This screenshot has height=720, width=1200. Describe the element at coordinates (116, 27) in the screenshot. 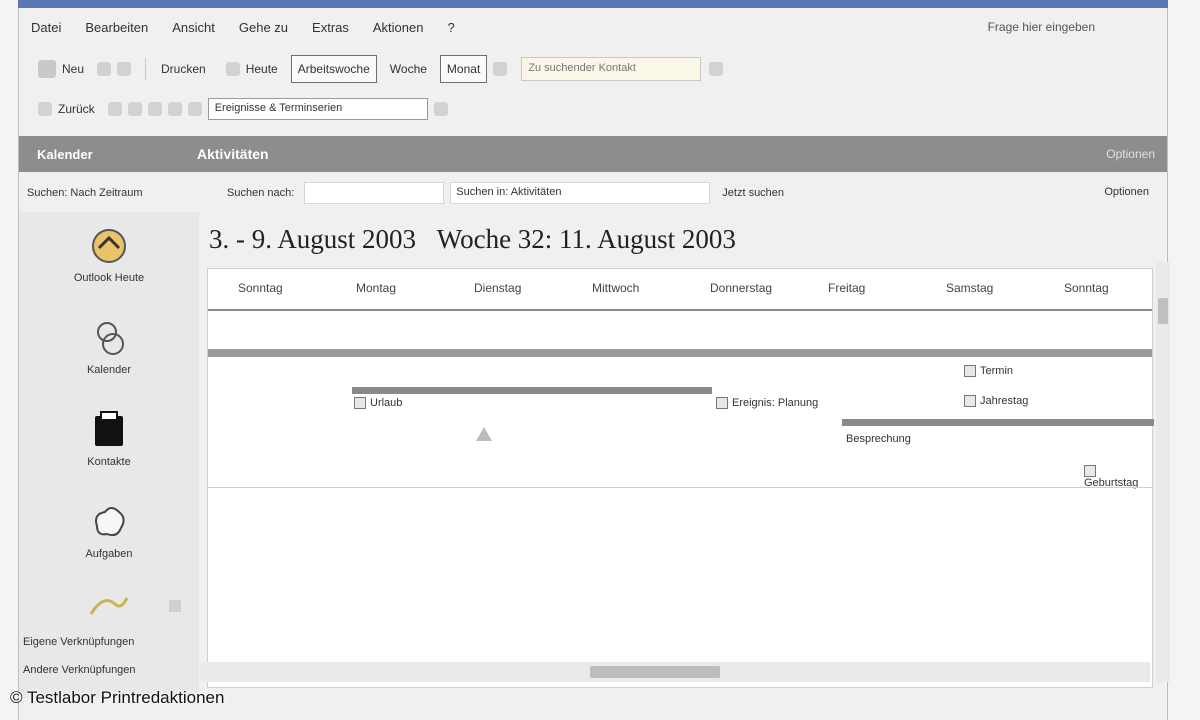

I see `menu-edit: Bearbeiten` at that location.